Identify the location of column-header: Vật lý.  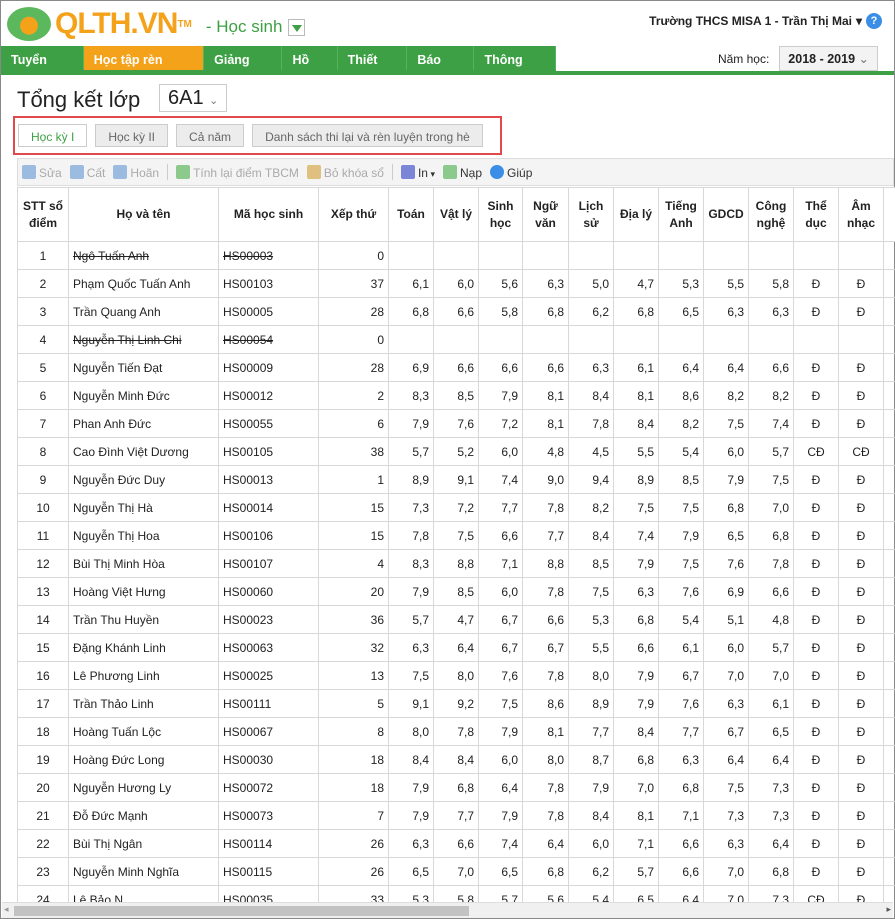
(456, 214).